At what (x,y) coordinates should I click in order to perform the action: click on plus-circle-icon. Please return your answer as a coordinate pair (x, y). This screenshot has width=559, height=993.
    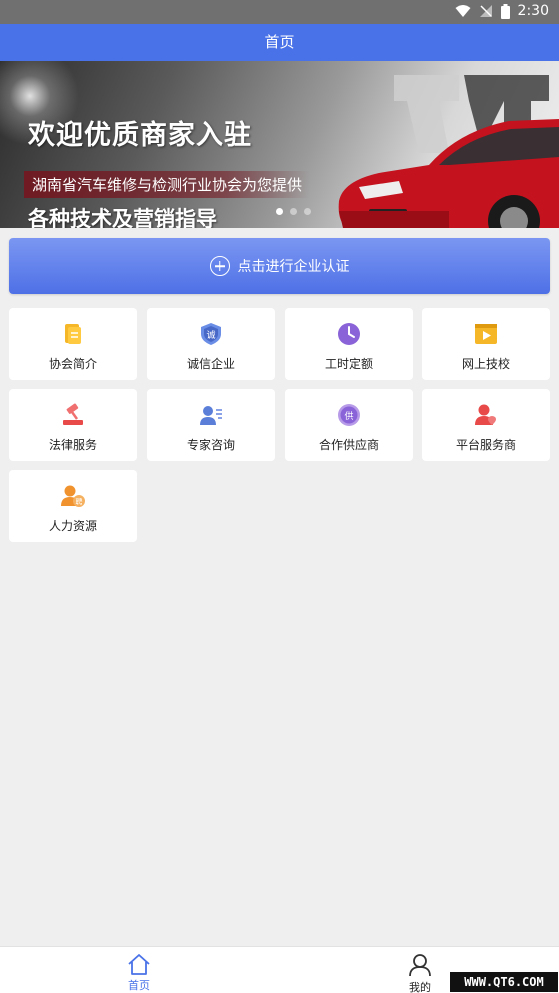
    Looking at the image, I should click on (219, 266).